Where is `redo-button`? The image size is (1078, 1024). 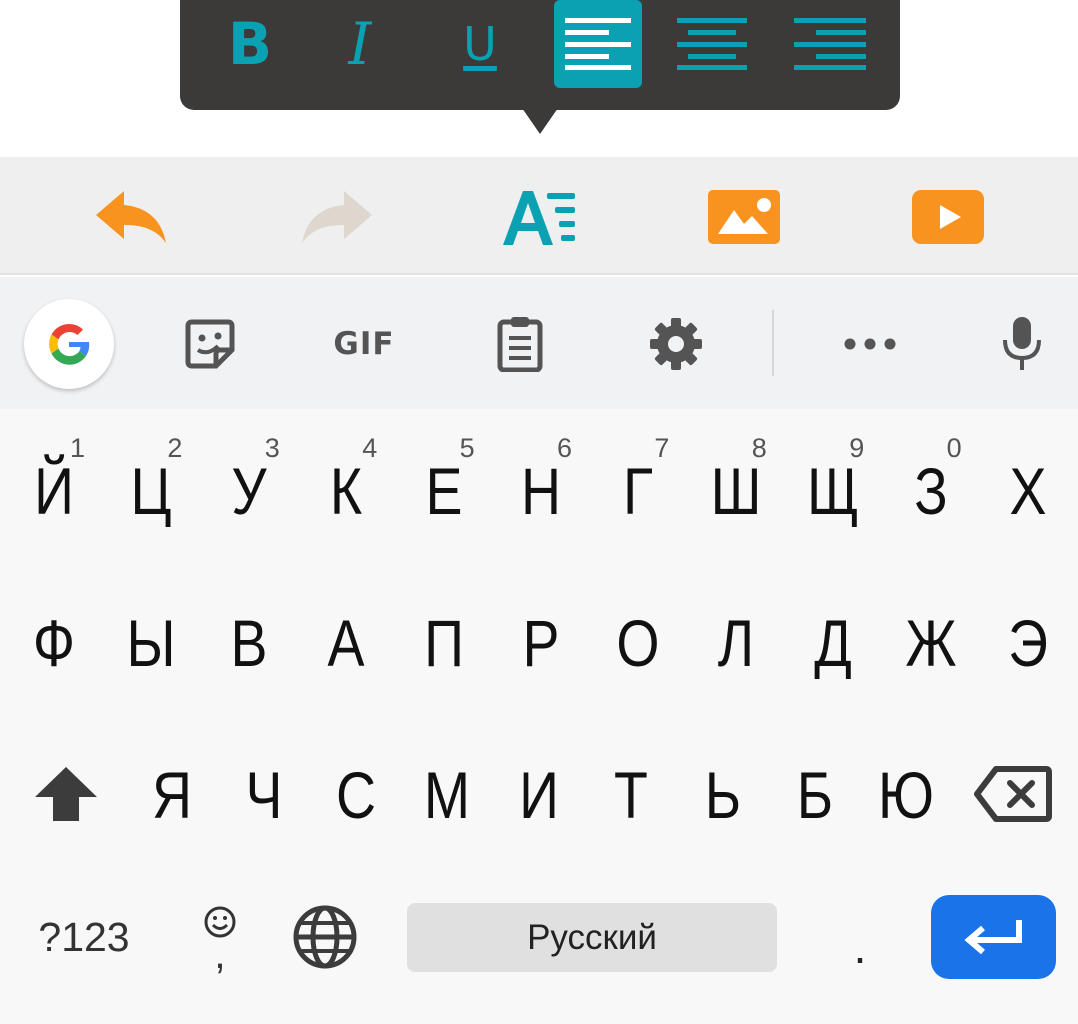 redo-button is located at coordinates (337, 217).